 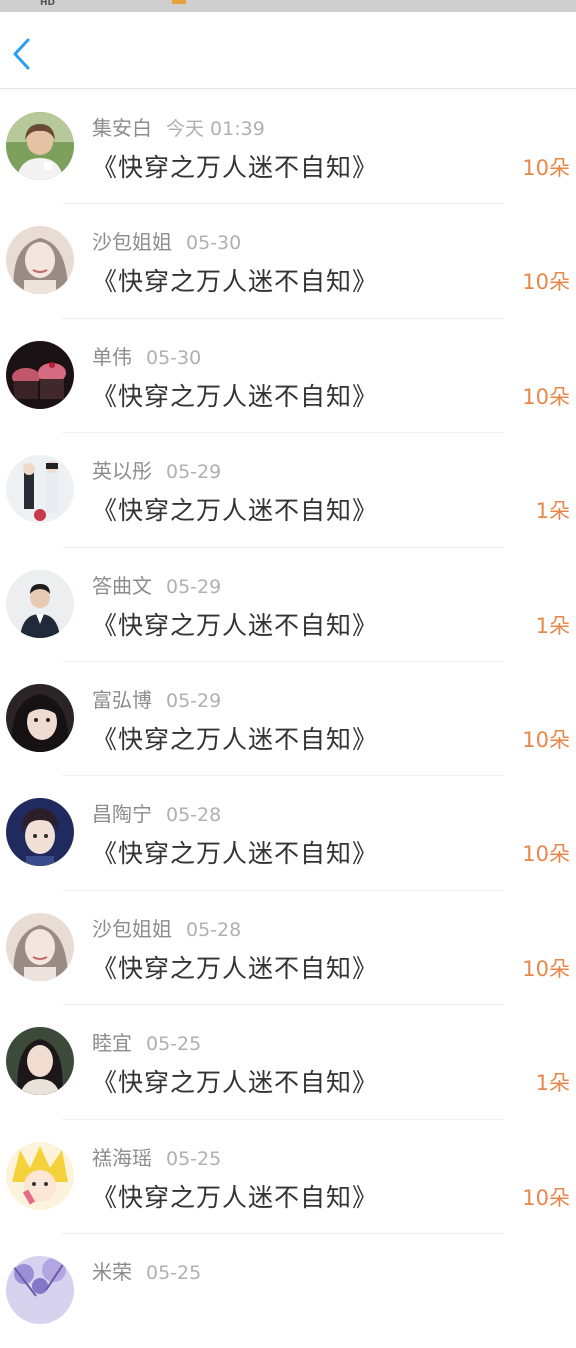 What do you see at coordinates (215, 129) in the screenshot?
I see `record-date: 今天 01:39` at bounding box center [215, 129].